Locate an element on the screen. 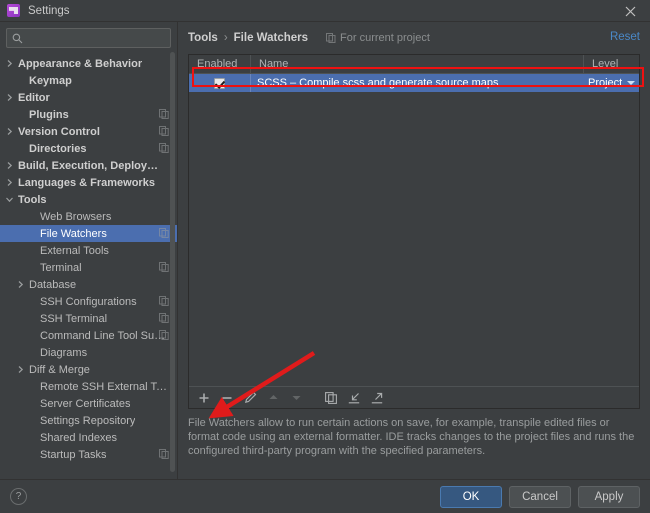 The height and width of the screenshot is (513, 650). sidebar-item-label: Tools is located at coordinates (32, 199).